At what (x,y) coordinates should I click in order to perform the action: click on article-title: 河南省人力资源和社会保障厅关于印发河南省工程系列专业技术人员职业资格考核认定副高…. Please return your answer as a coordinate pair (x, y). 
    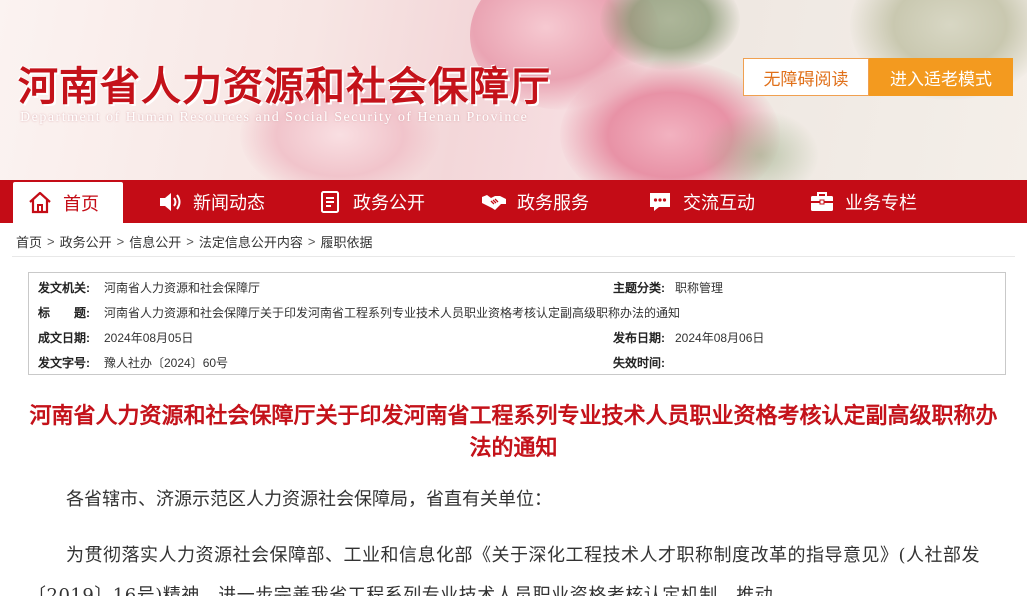
    Looking at the image, I should click on (513, 431).